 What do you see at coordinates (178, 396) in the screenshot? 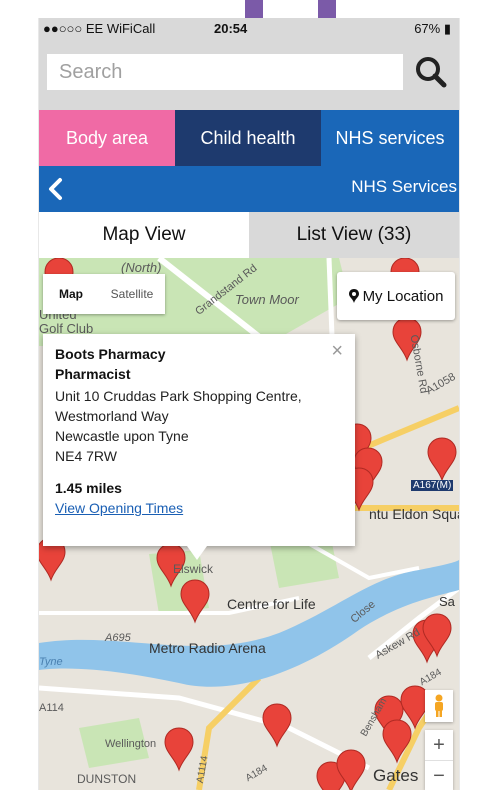
I see `address-line: Unit 10 Cruddas Park Shopping Centre,` at bounding box center [178, 396].